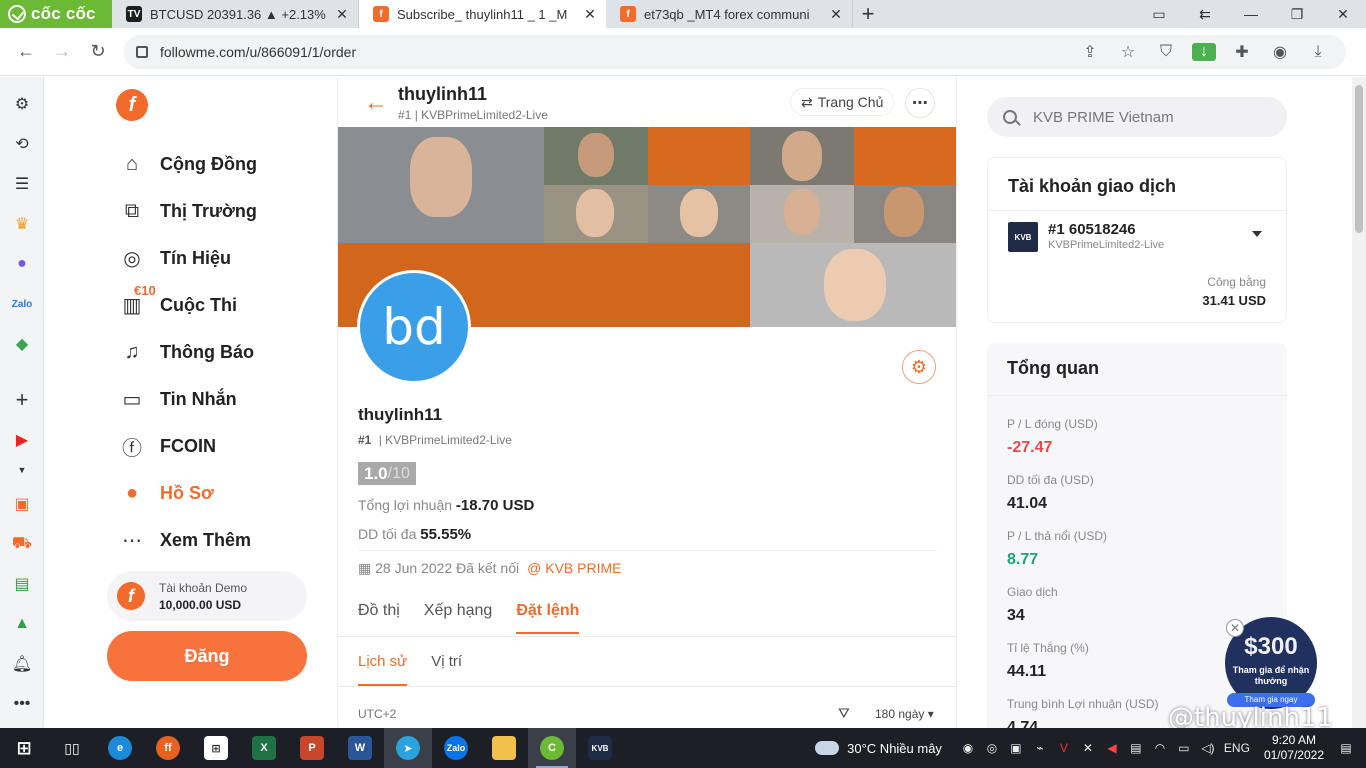 Image resolution: width=1366 pixels, height=768 pixels. Describe the element at coordinates (1064, 748) in the screenshot. I see `tray-v-icon: V` at that location.